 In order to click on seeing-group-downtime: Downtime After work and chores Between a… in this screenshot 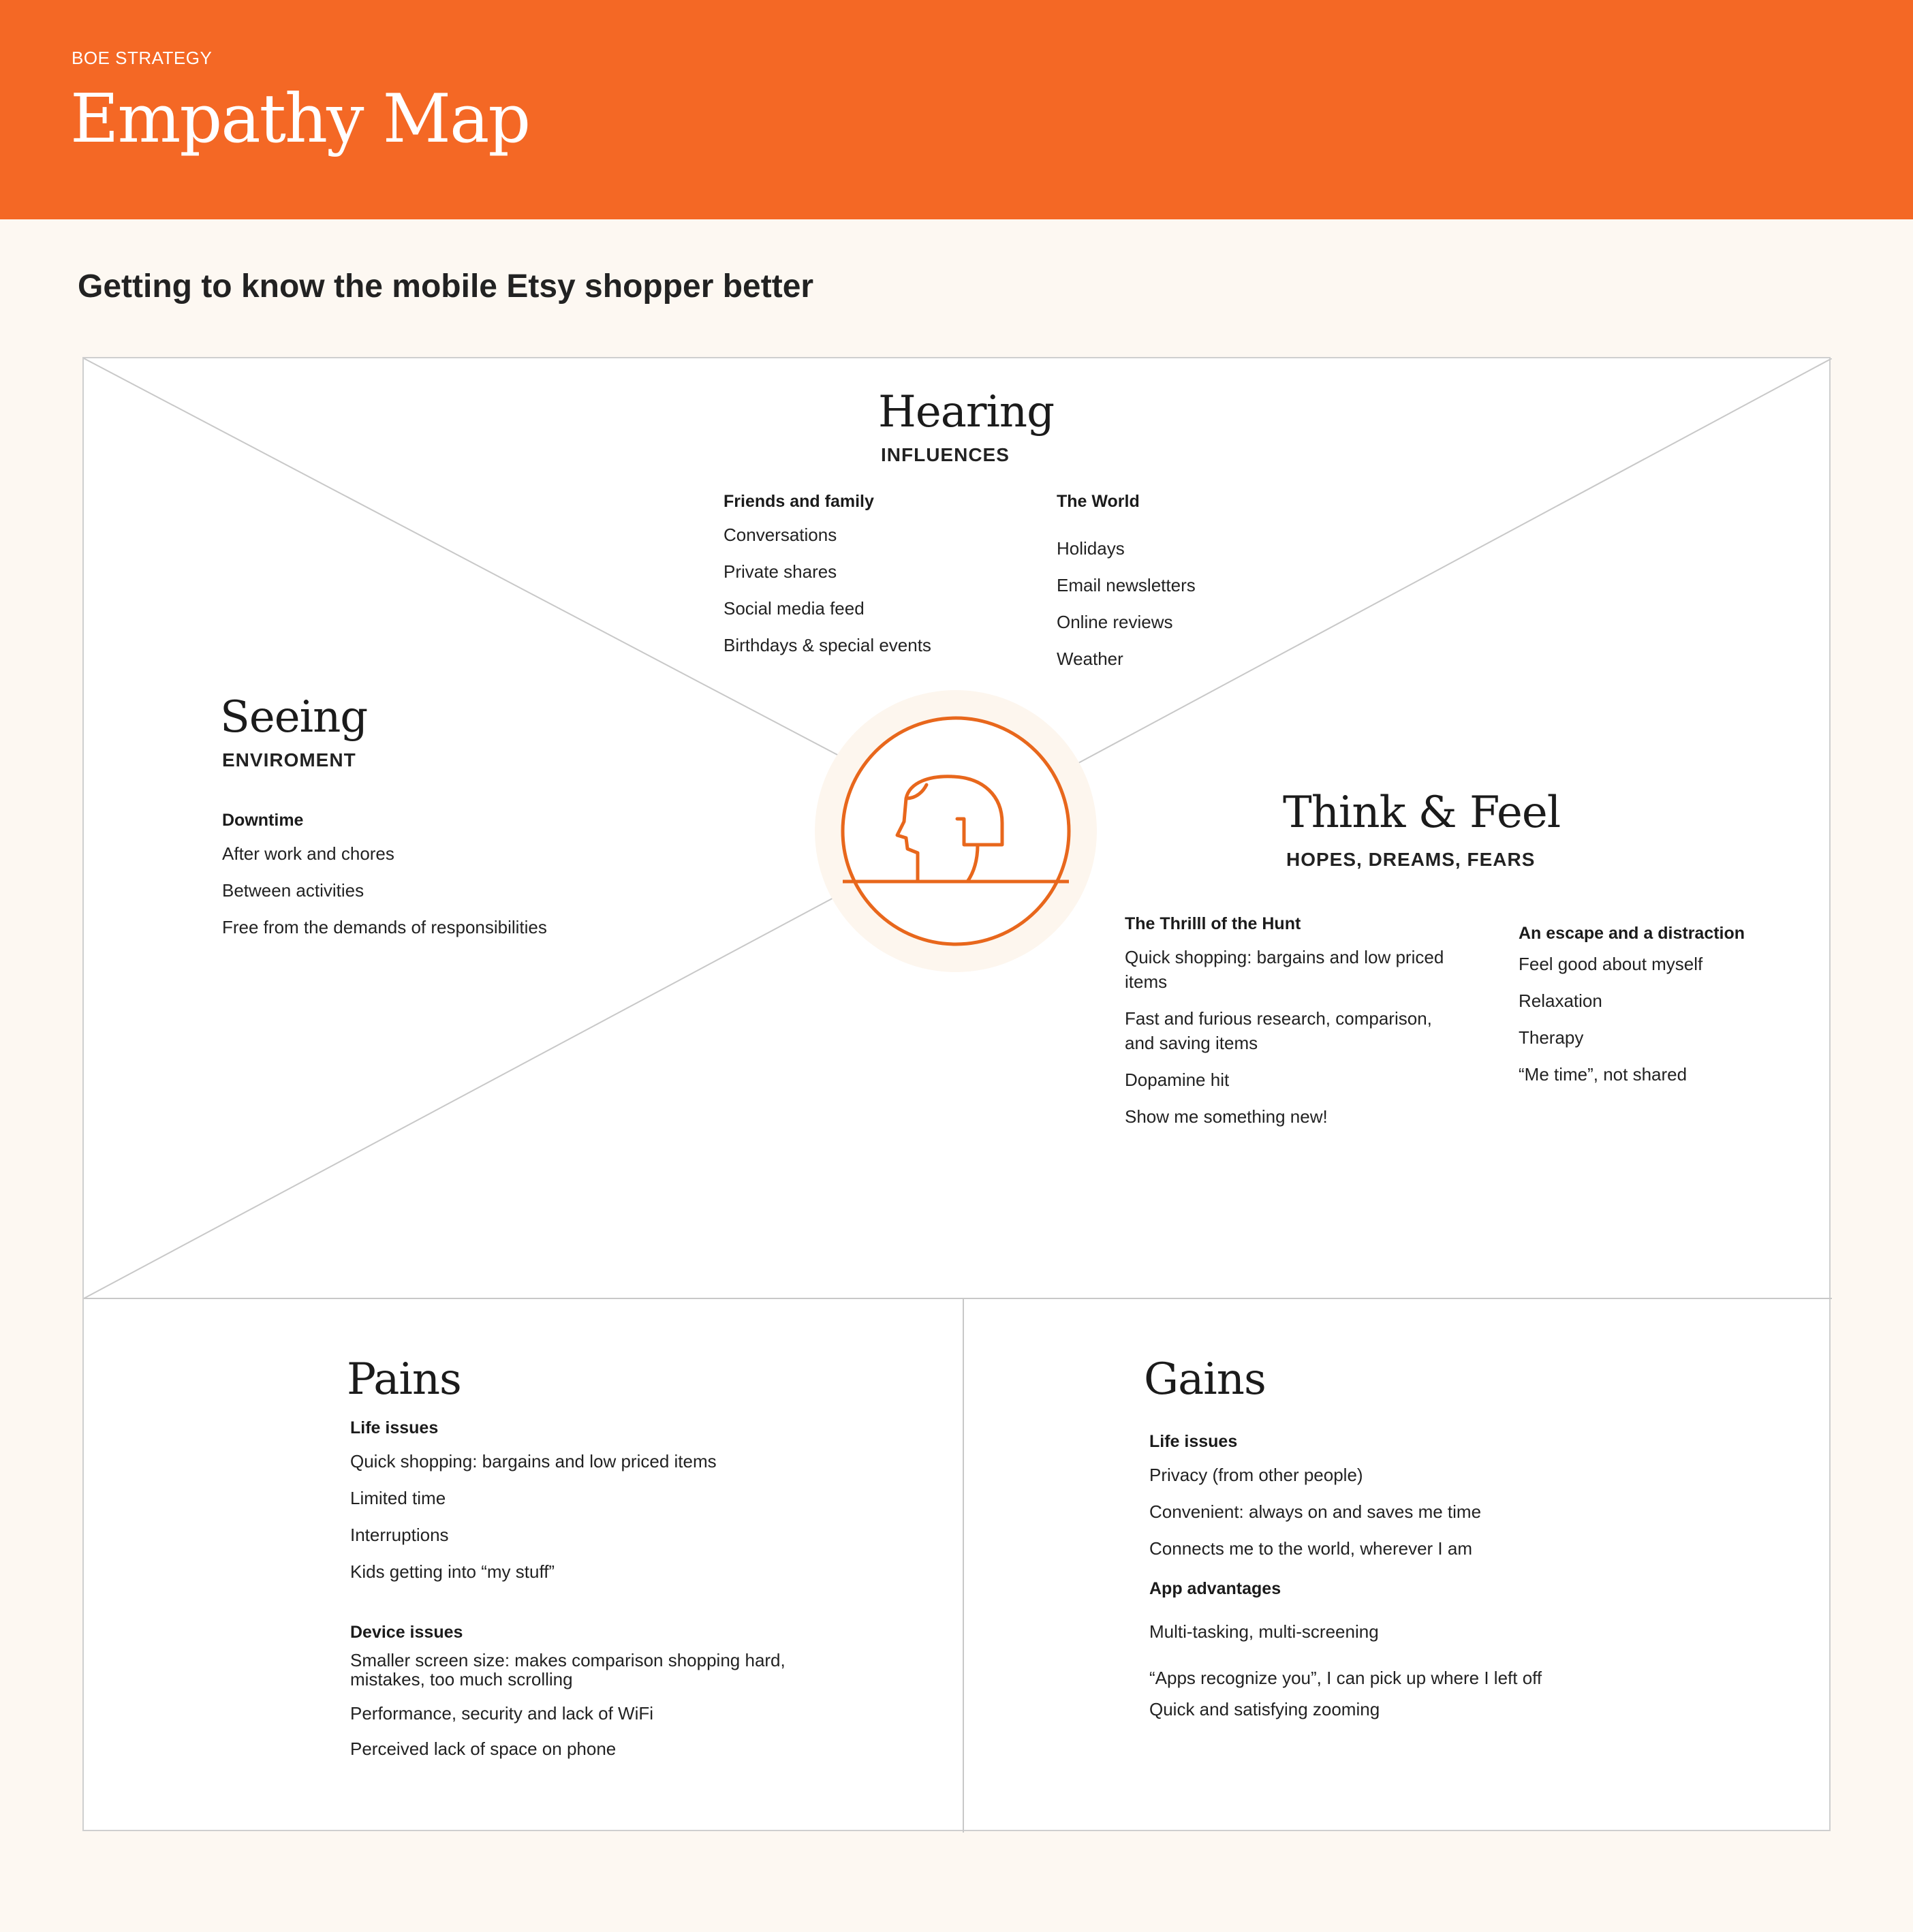, I will do `click(440, 875)`.